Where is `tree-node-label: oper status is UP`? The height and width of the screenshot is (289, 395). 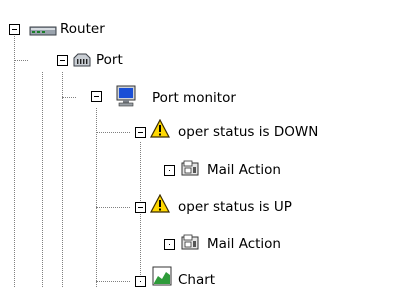
tree-node-label: oper status is UP is located at coordinates (235, 207).